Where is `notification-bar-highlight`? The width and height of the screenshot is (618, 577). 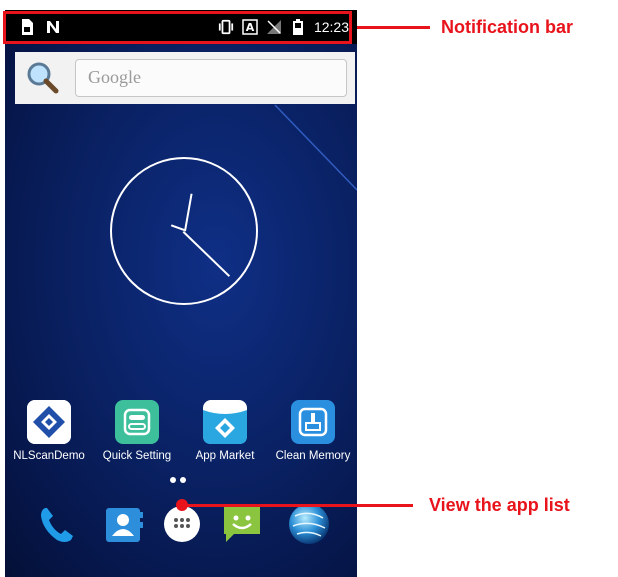
notification-bar-highlight is located at coordinates (177, 27).